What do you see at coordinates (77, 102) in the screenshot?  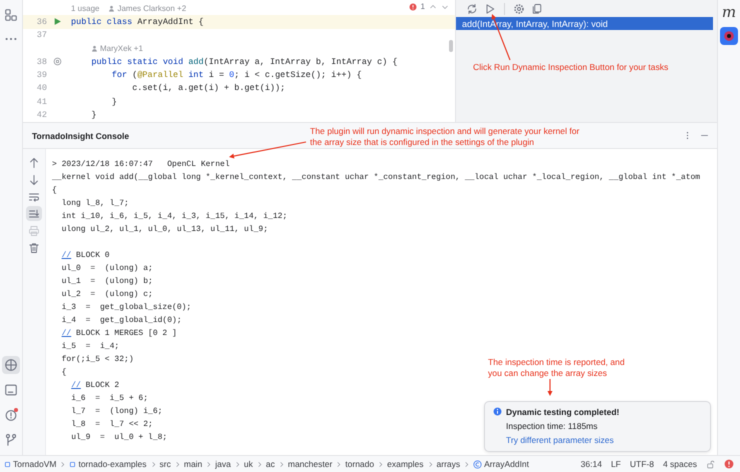 I see `code-line: 41 }` at bounding box center [77, 102].